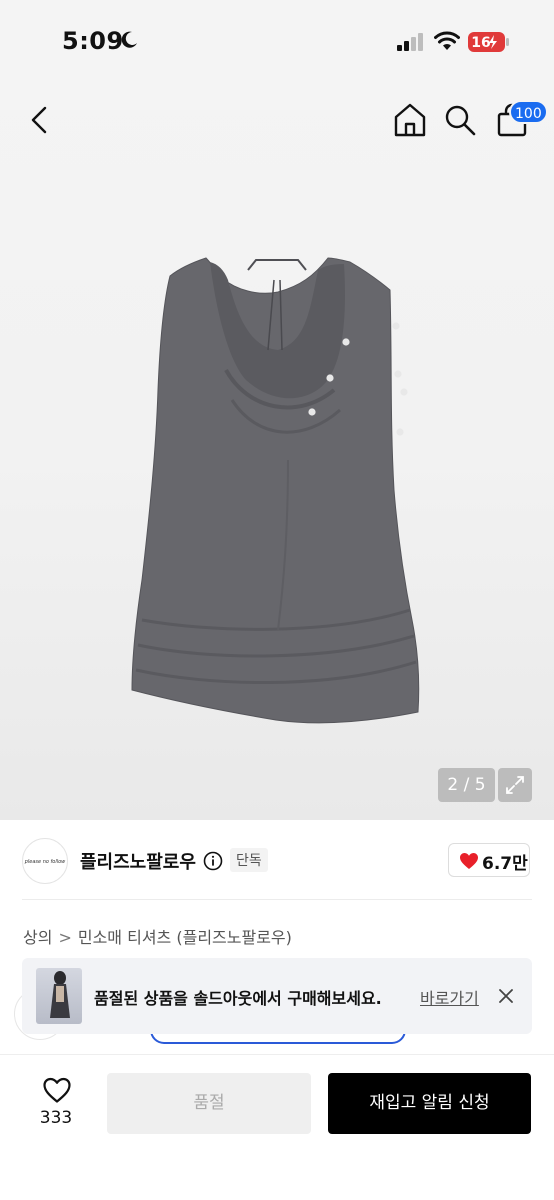 This screenshot has width=554, height=1200. Describe the element at coordinates (93, 41) in the screenshot. I see `status-time: 5:09` at that location.